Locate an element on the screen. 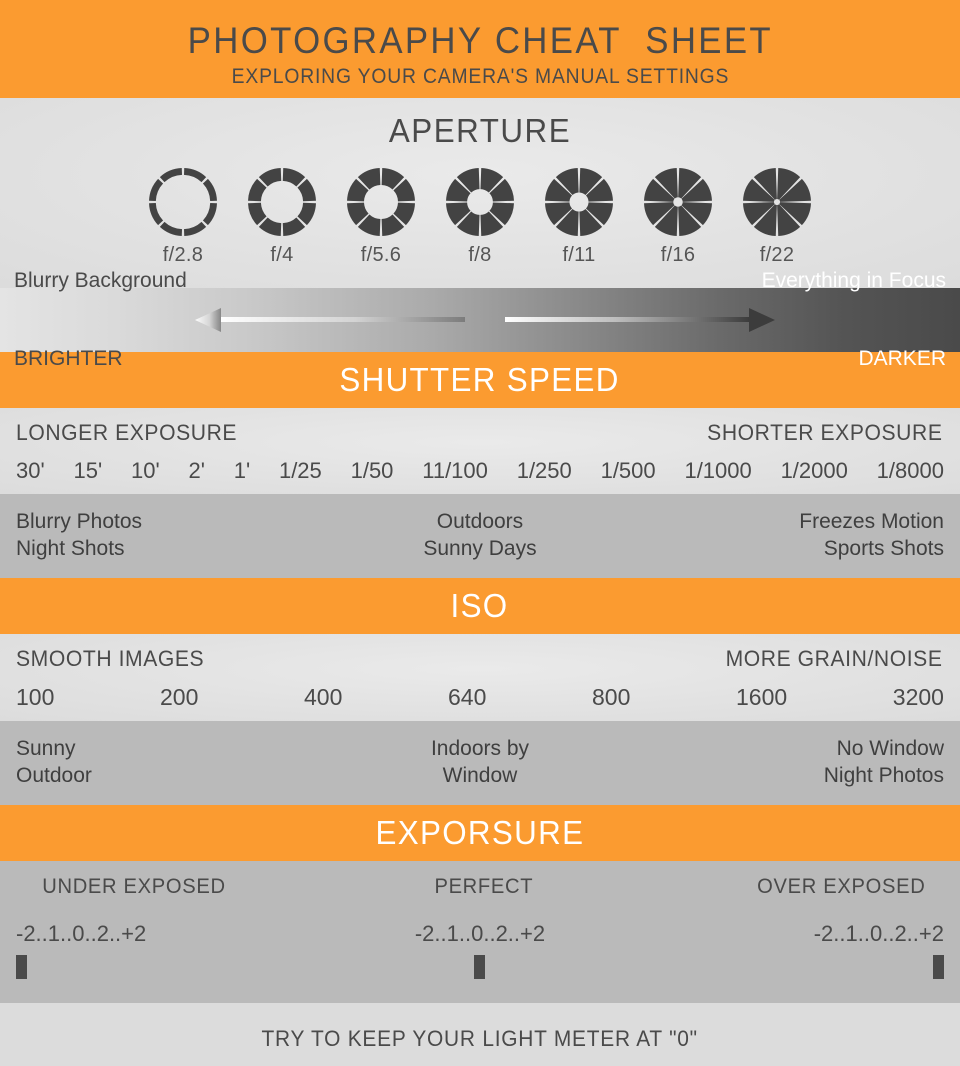  iso-desc-center: Indoors by Window is located at coordinates (480, 762).